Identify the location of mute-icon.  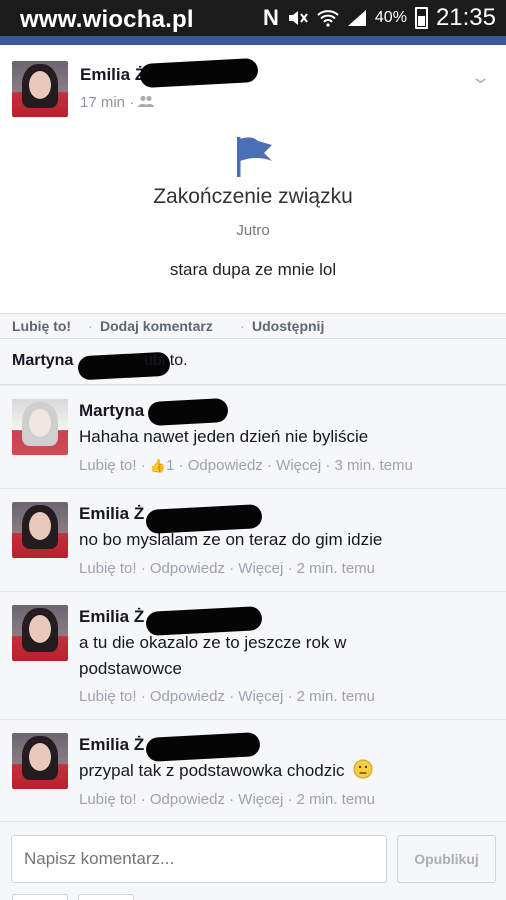
(298, 18).